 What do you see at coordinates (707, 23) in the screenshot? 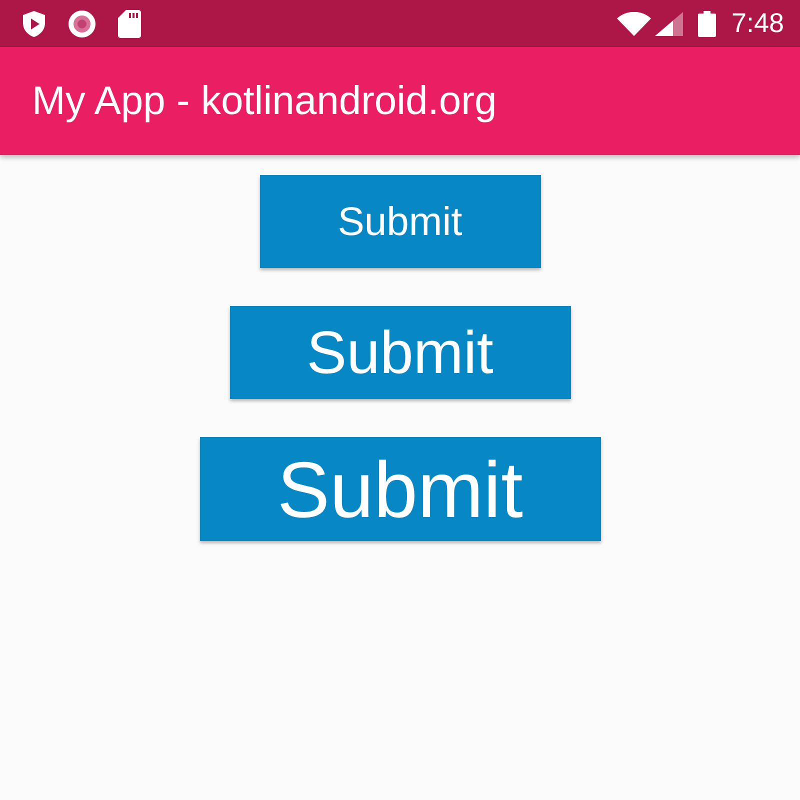
I see `battery-icon` at bounding box center [707, 23].